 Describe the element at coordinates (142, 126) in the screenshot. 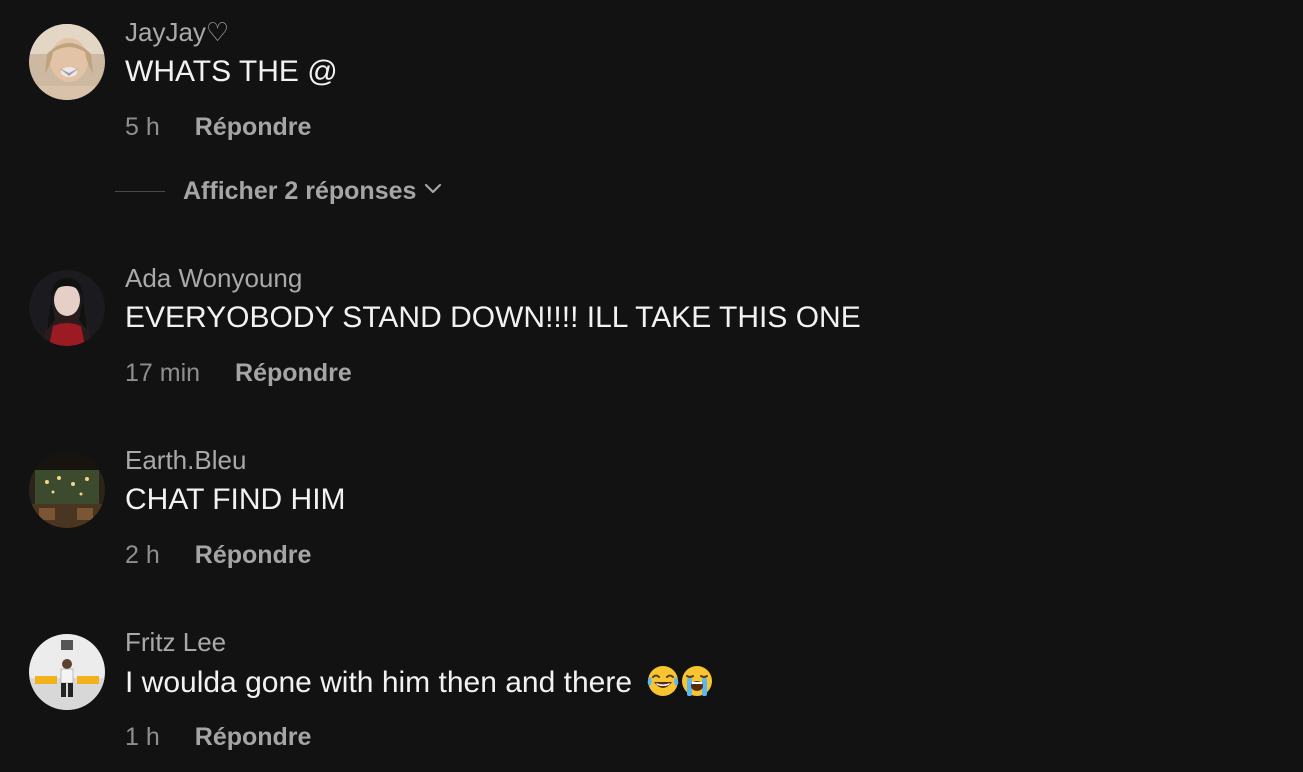

I see `comment-timestamp: 5 h` at that location.